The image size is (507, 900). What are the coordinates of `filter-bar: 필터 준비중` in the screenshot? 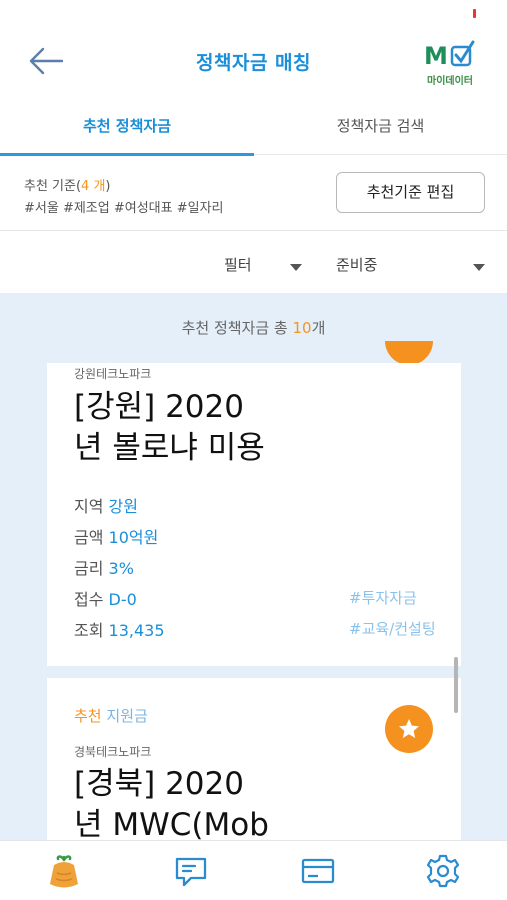 It's located at (253, 266).